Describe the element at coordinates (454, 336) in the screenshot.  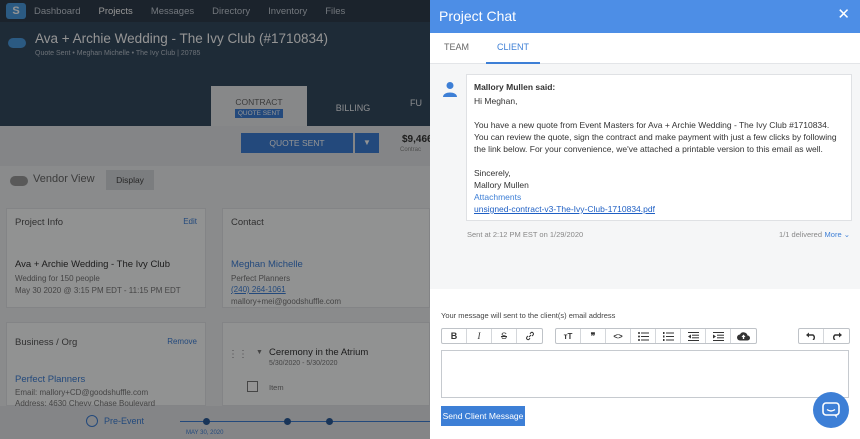
I see `bold-icon: B` at that location.